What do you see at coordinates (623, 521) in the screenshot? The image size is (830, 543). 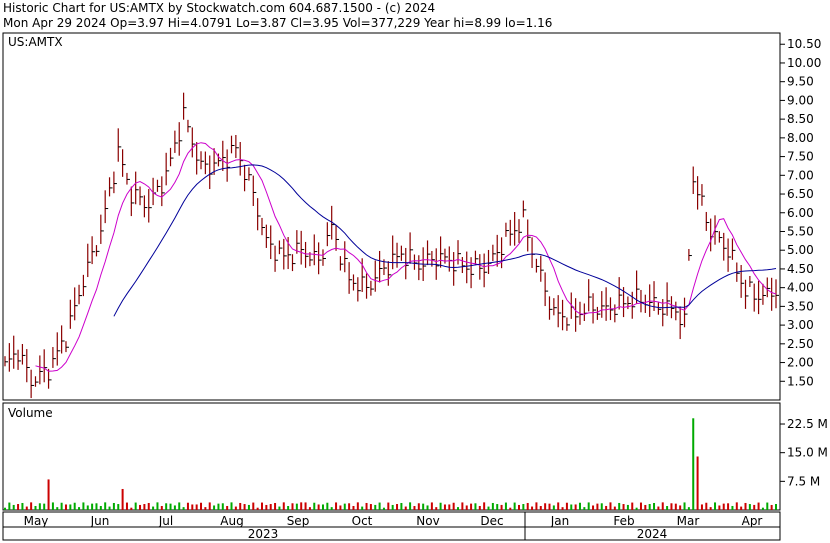 I see `month-label: Feb` at bounding box center [623, 521].